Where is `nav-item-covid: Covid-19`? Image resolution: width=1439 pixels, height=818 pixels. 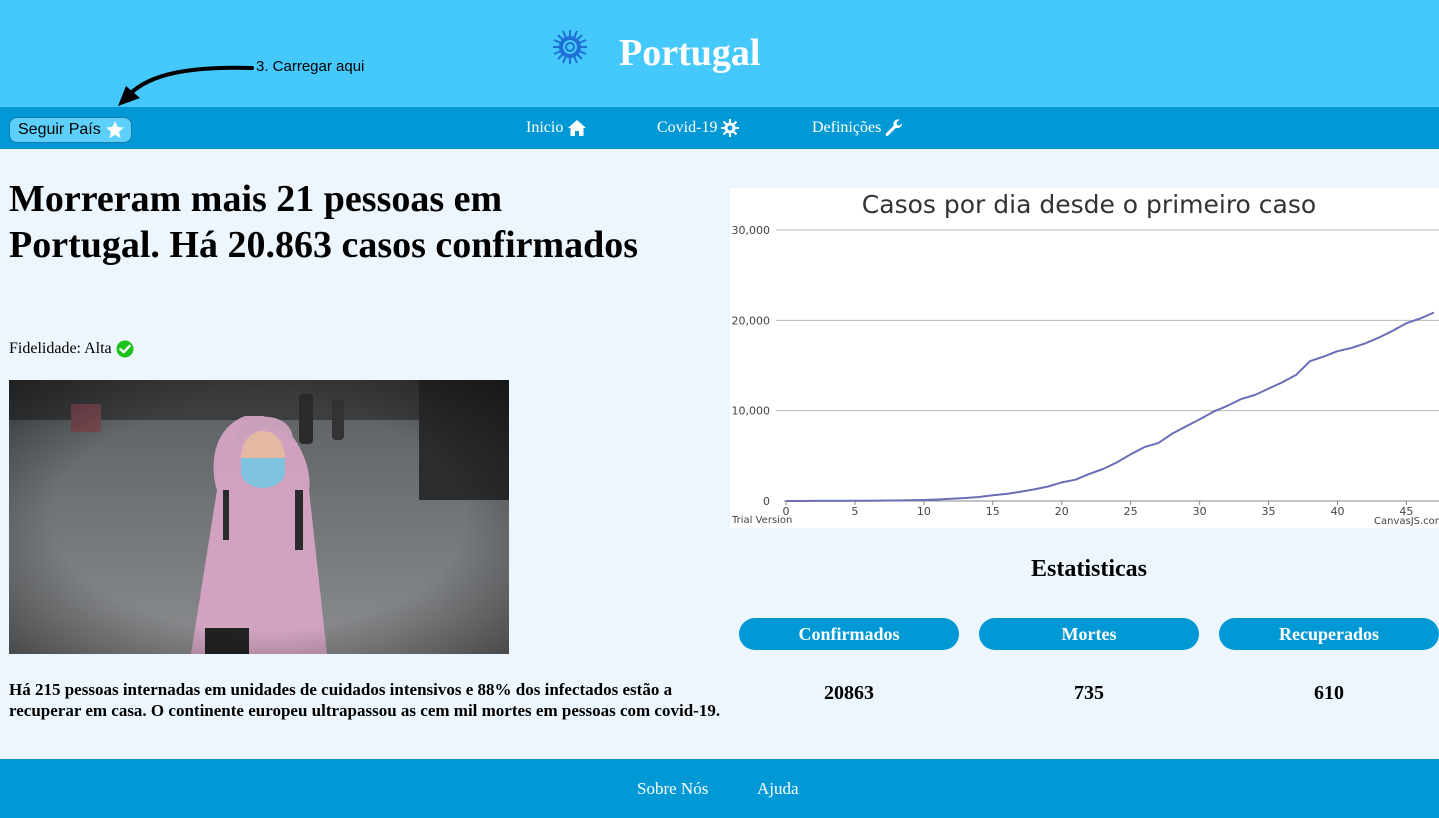 nav-item-covid: Covid-19 is located at coordinates (698, 128).